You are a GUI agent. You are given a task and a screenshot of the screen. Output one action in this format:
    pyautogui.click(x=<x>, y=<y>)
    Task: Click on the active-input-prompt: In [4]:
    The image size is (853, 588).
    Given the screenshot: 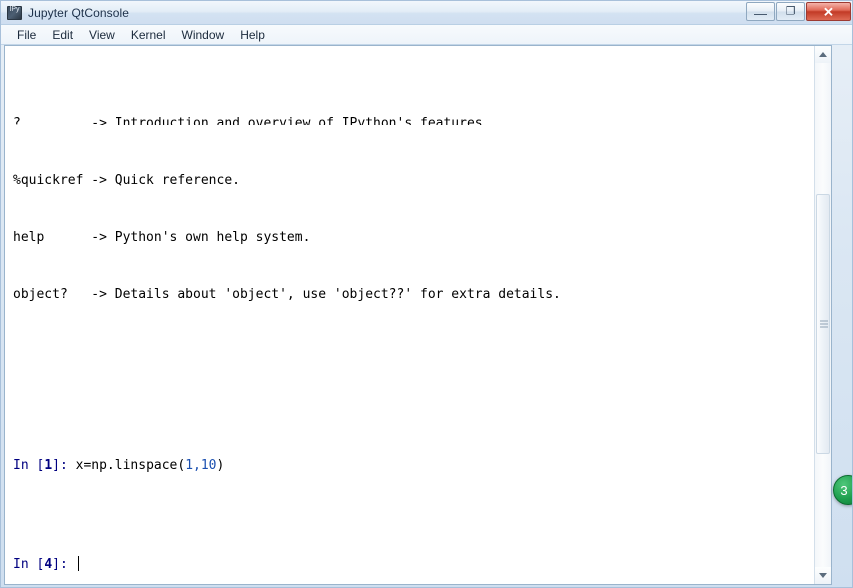 What is the action you would take?
    pyautogui.click(x=46, y=564)
    